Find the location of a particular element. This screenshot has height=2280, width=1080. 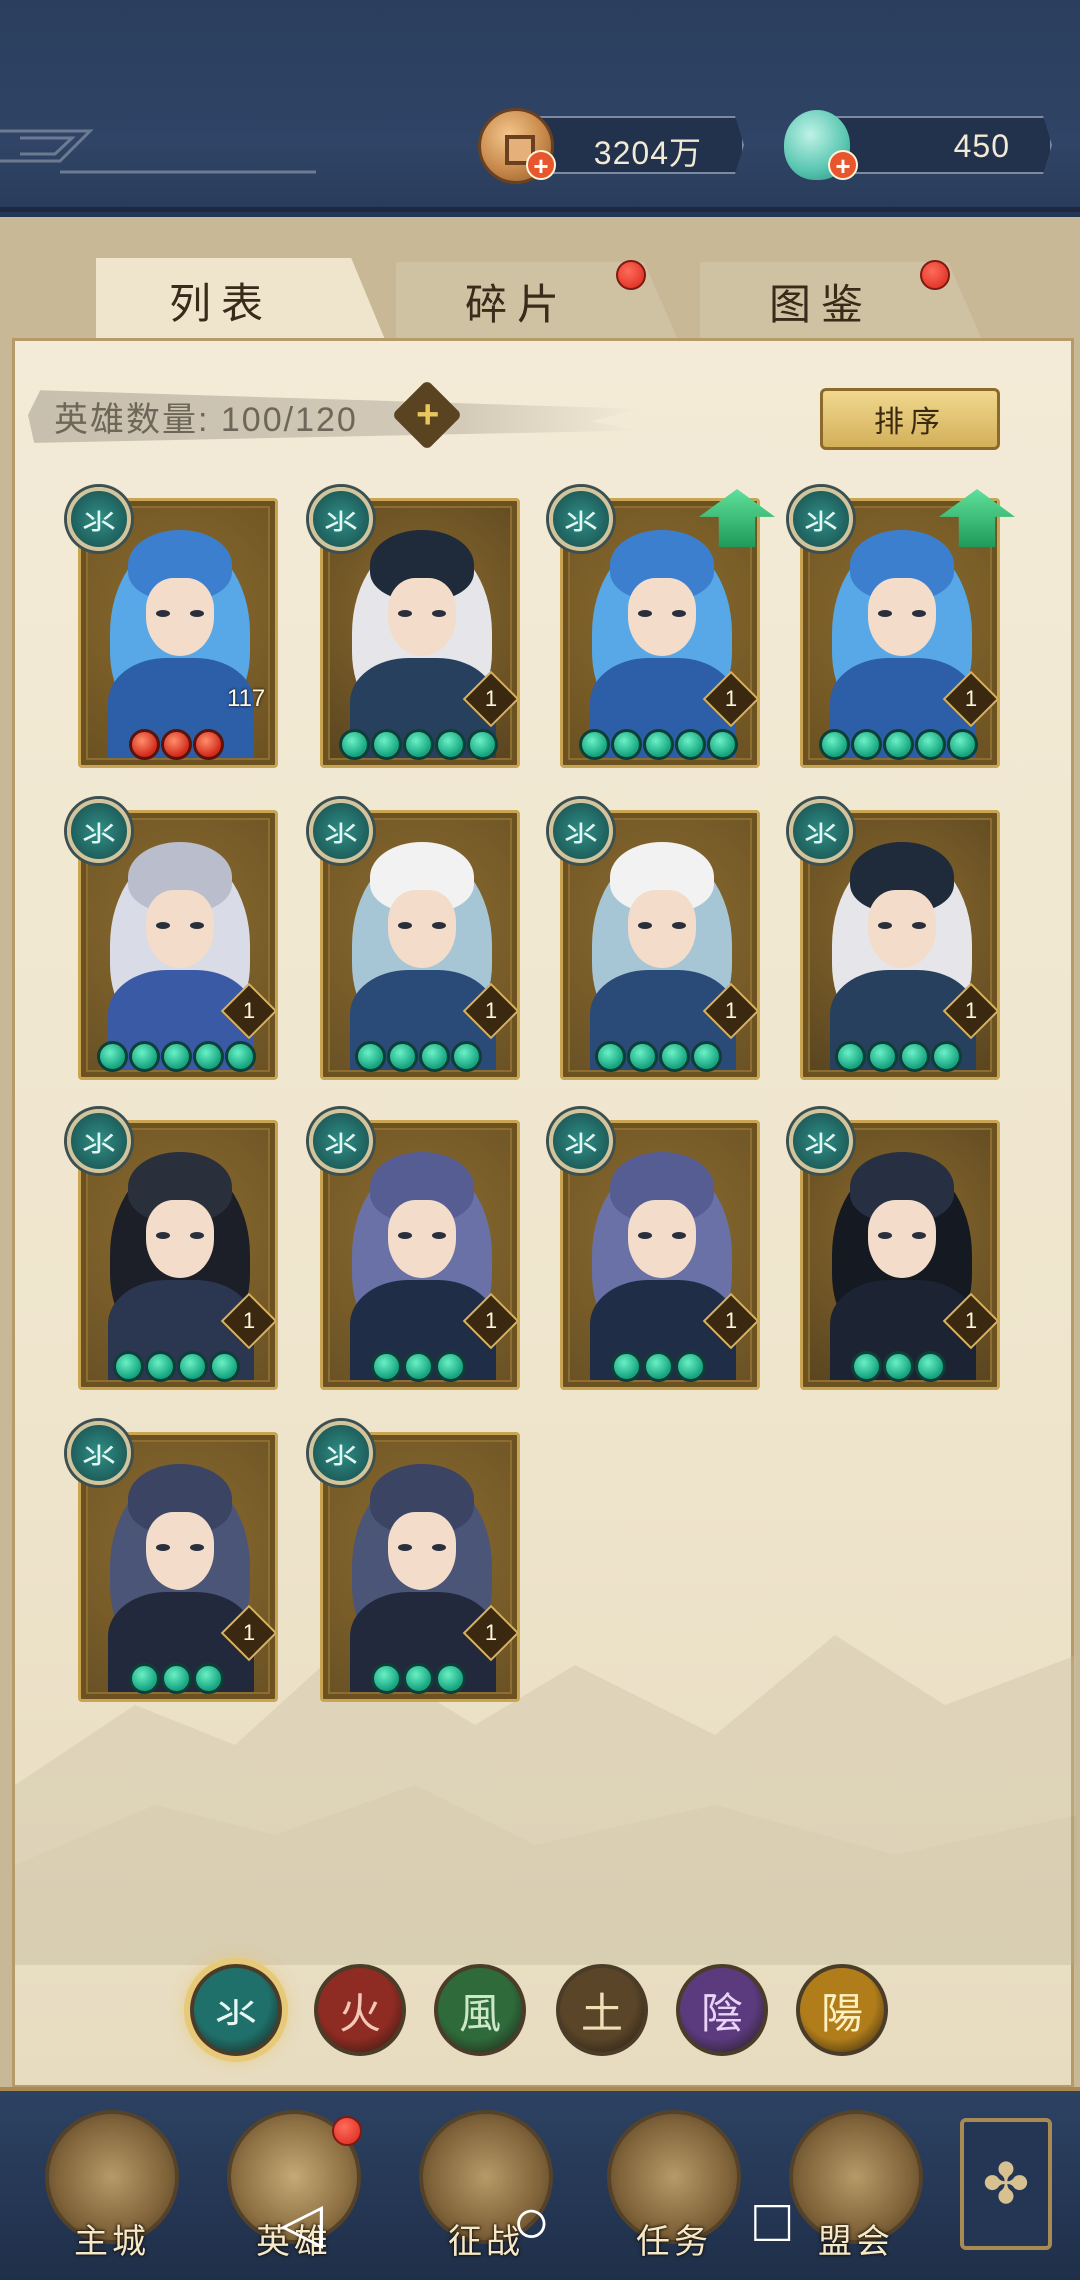

nav-tasks: 任务 is located at coordinates (674, 2186).